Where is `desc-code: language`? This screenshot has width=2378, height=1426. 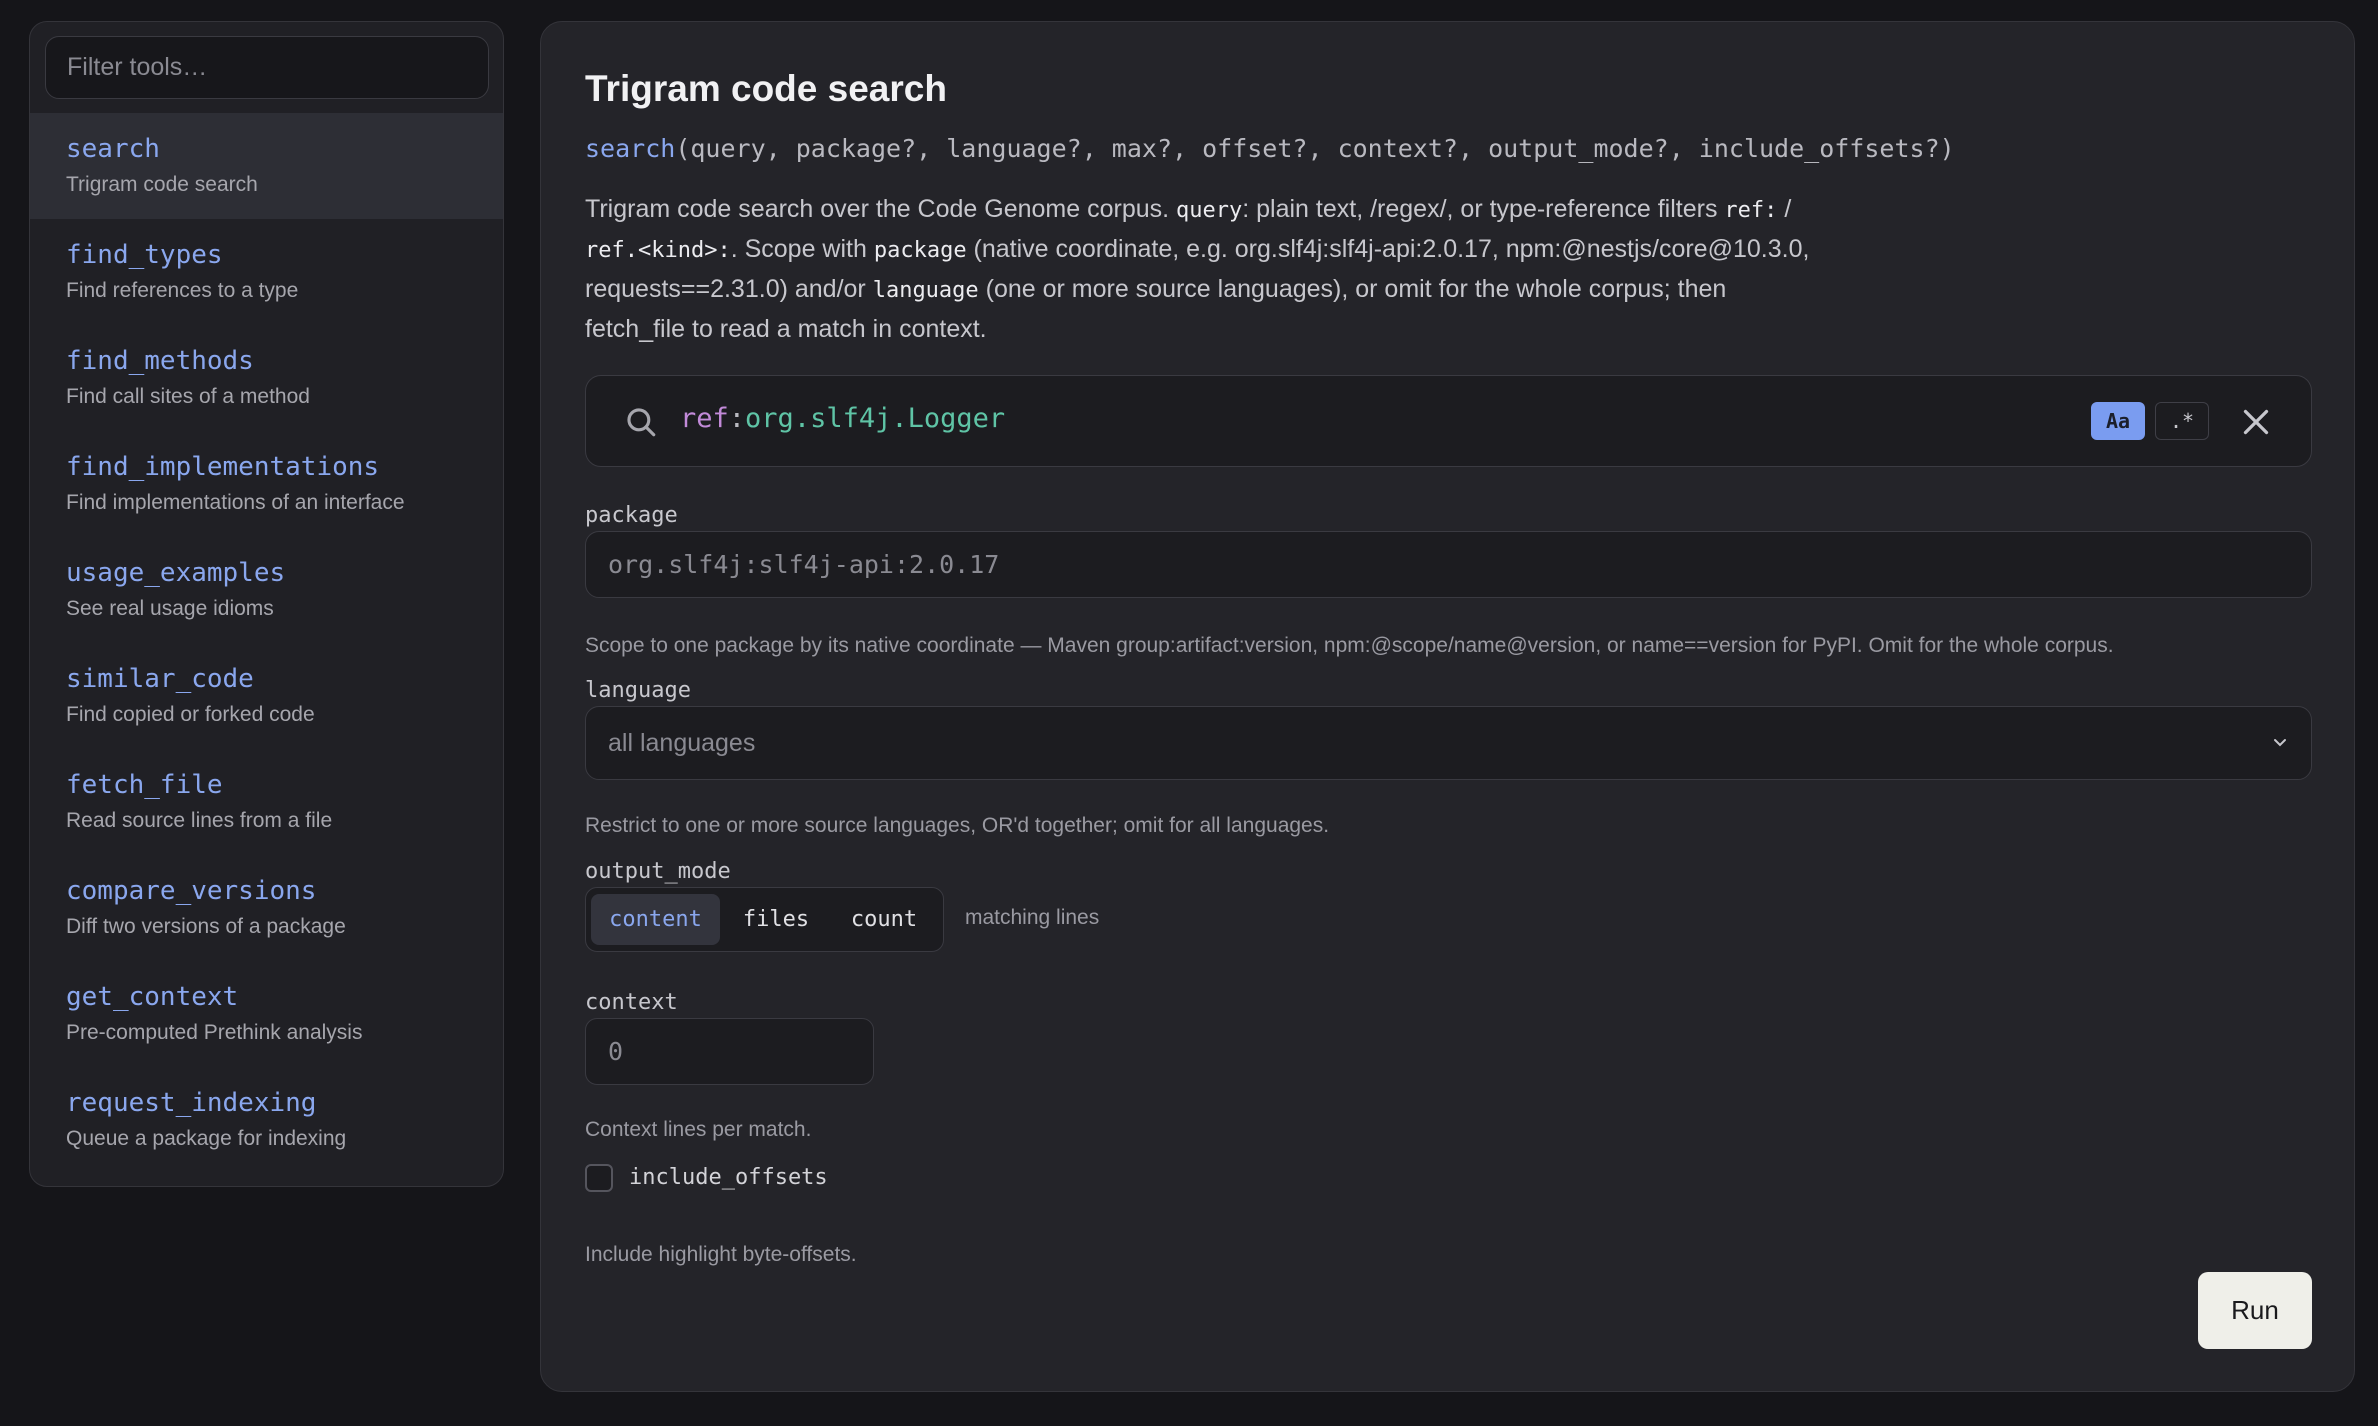
desc-code: language is located at coordinates (925, 290).